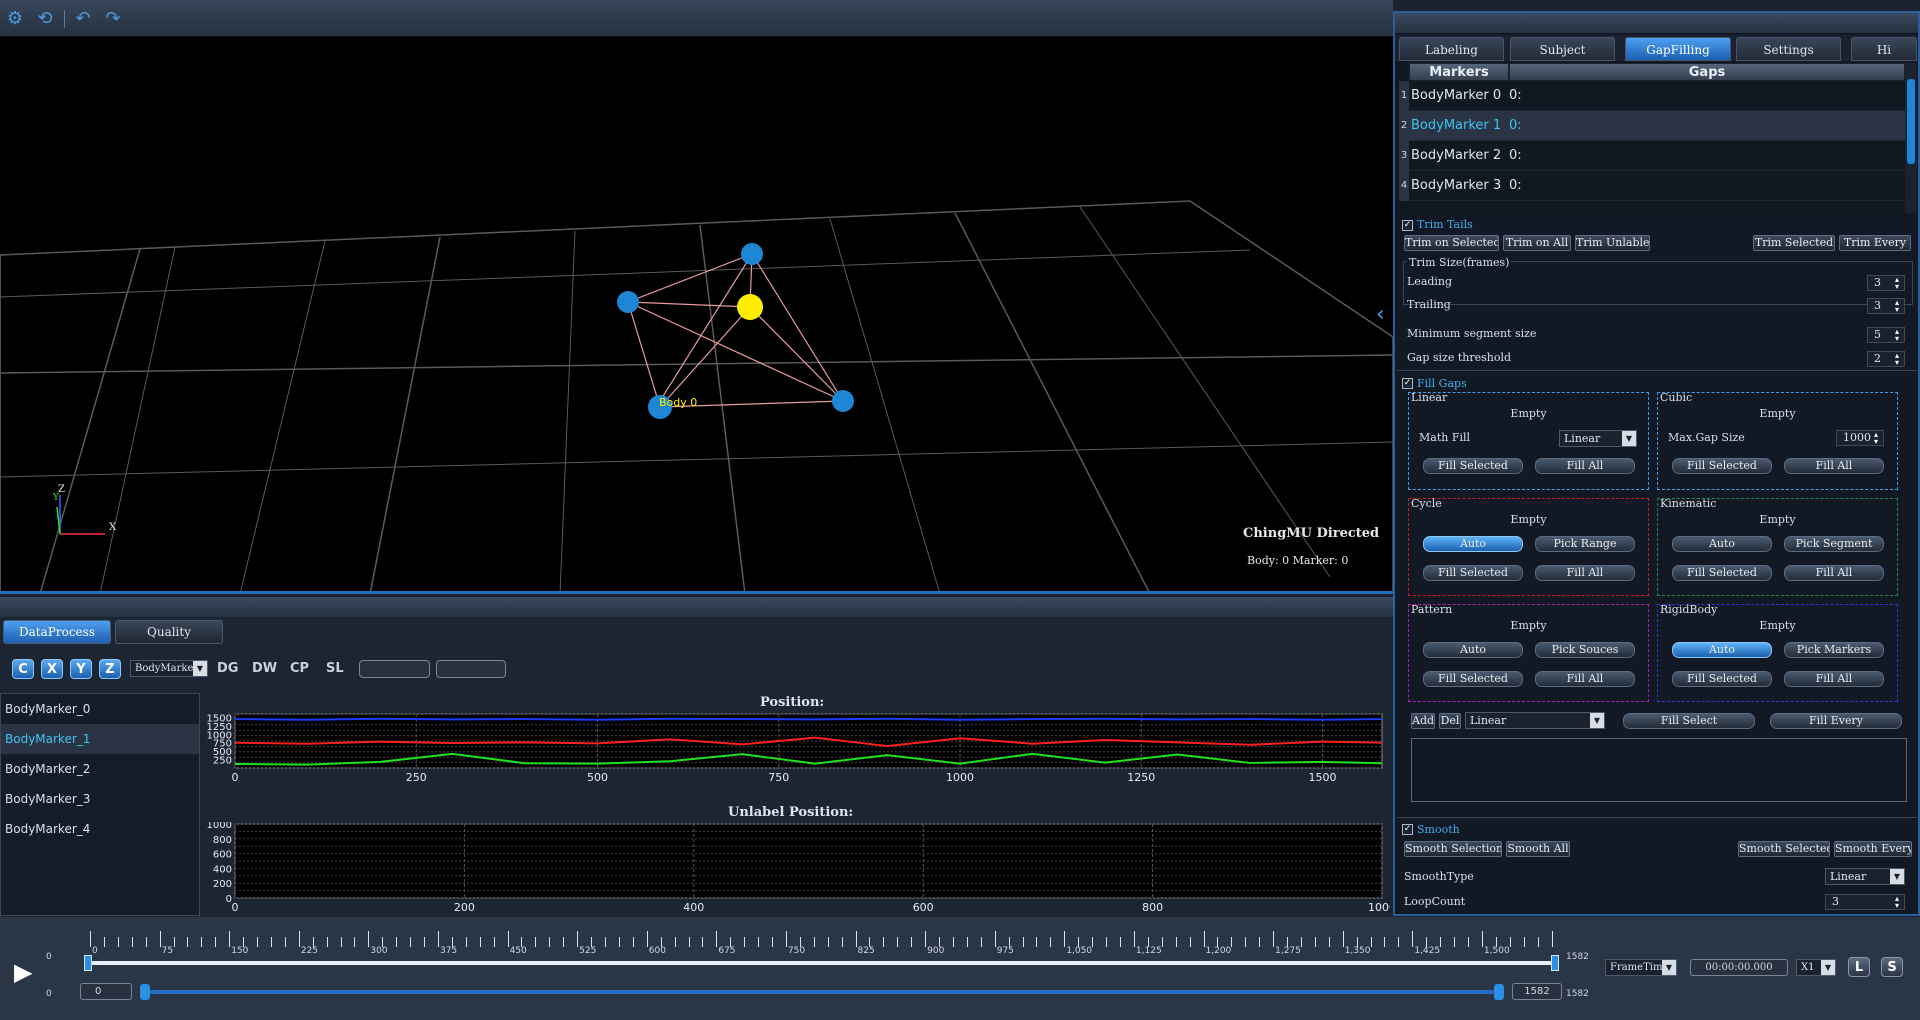 The width and height of the screenshot is (1920, 1020). Describe the element at coordinates (1555, 963) in the screenshot. I see `timeline-end-handle` at that location.